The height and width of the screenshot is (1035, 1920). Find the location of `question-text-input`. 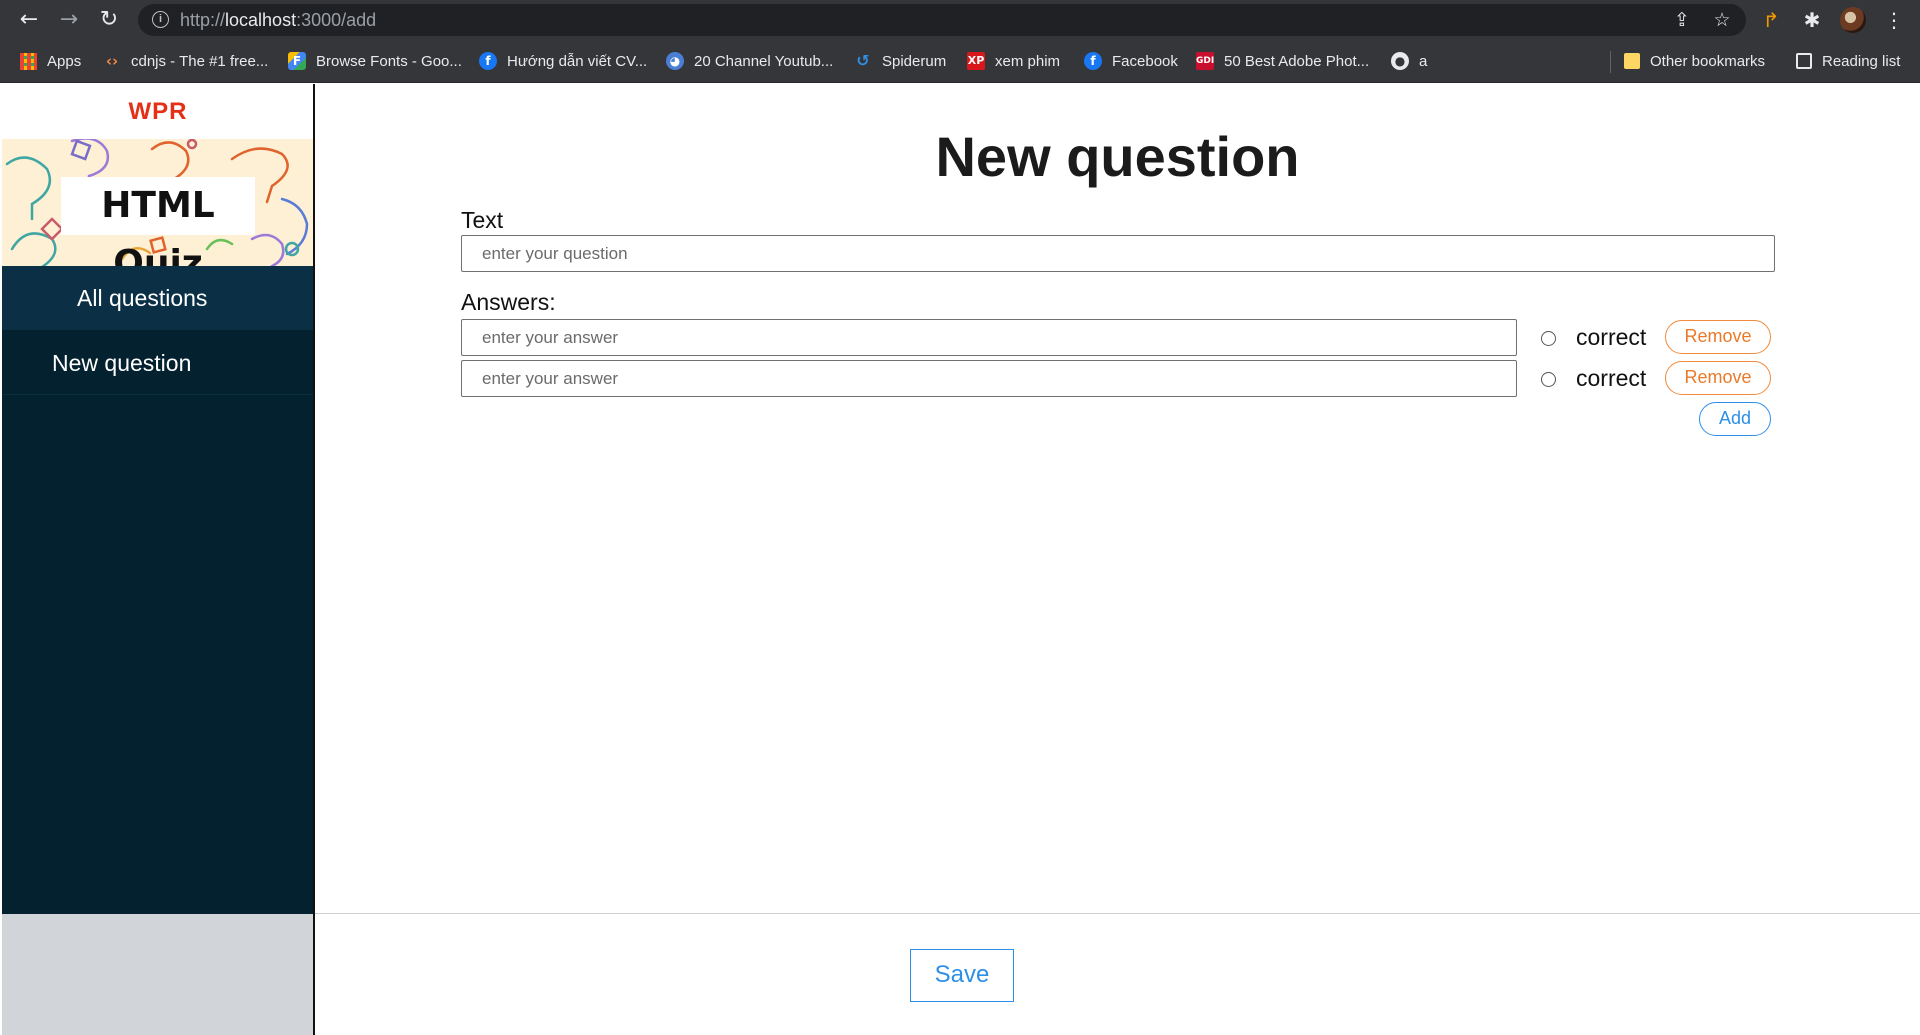

question-text-input is located at coordinates (1118, 253).